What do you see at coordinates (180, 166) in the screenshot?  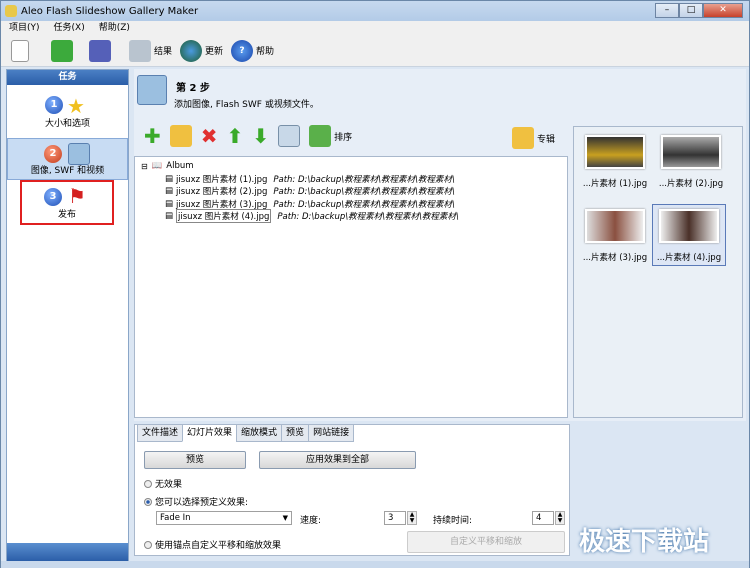 I see `album-name: Album` at bounding box center [180, 166].